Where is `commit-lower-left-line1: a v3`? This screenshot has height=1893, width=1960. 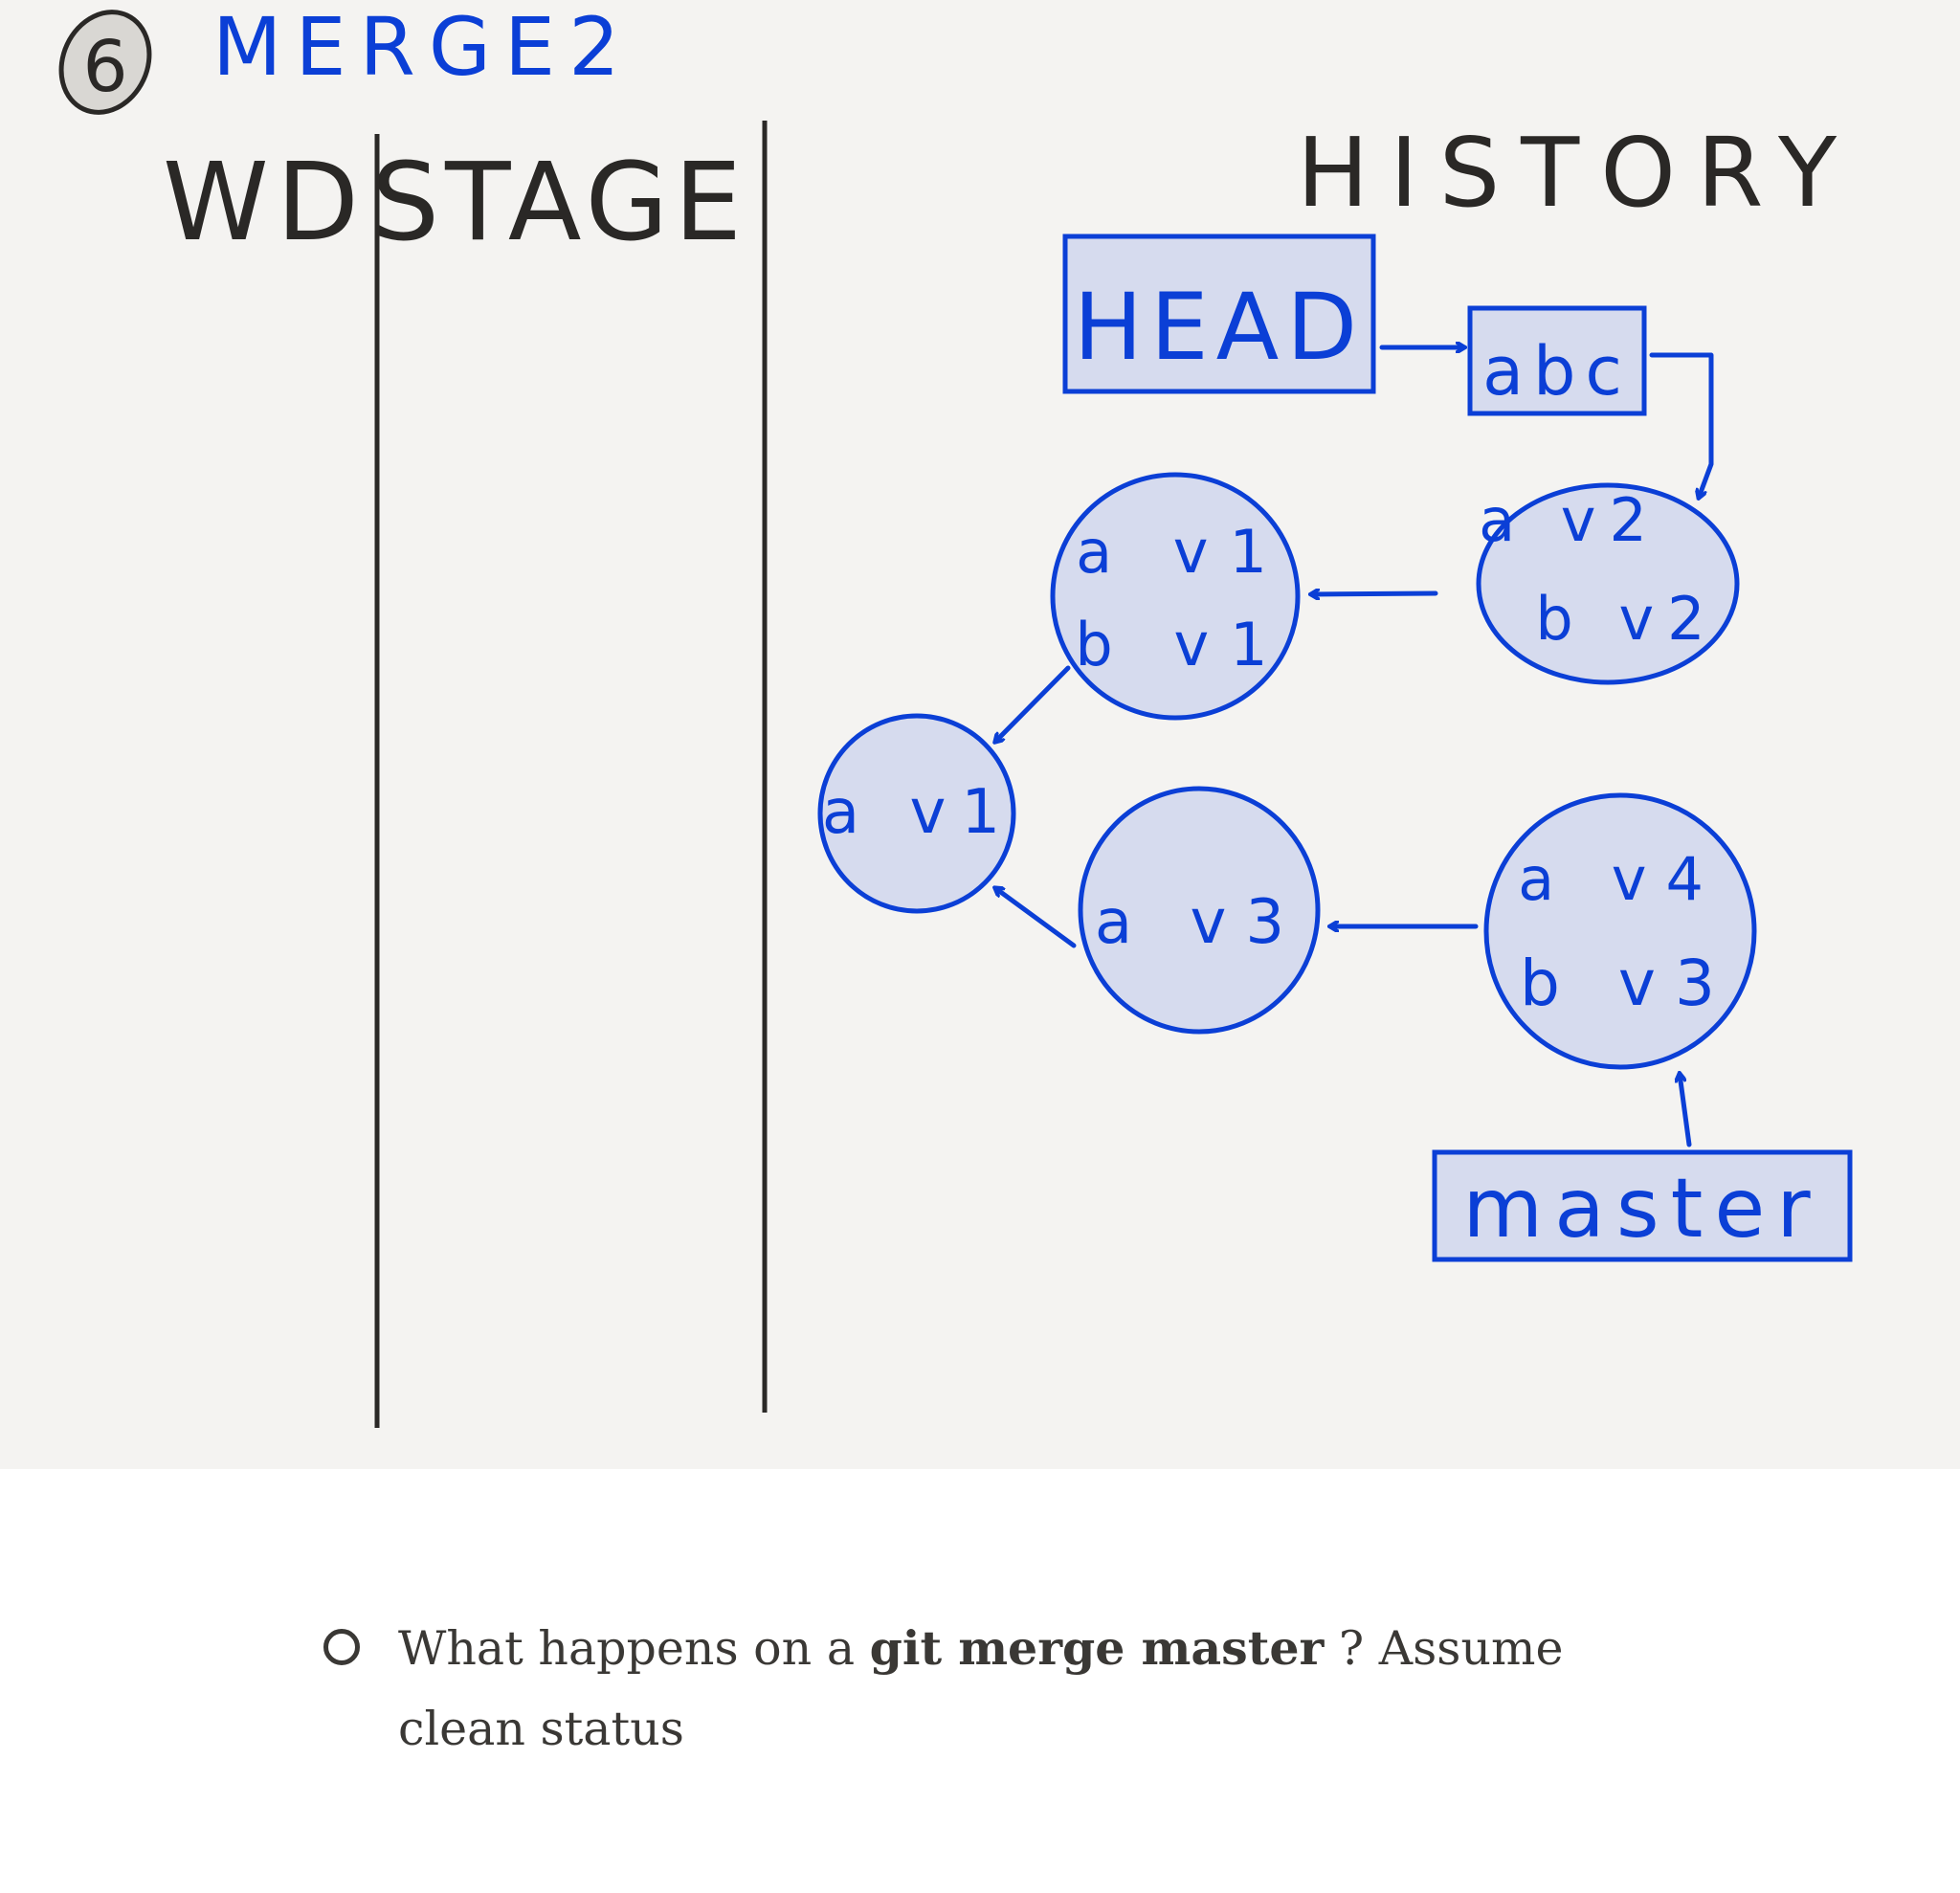
commit-lower-left-line1: a v3 is located at coordinates (1199, 922).